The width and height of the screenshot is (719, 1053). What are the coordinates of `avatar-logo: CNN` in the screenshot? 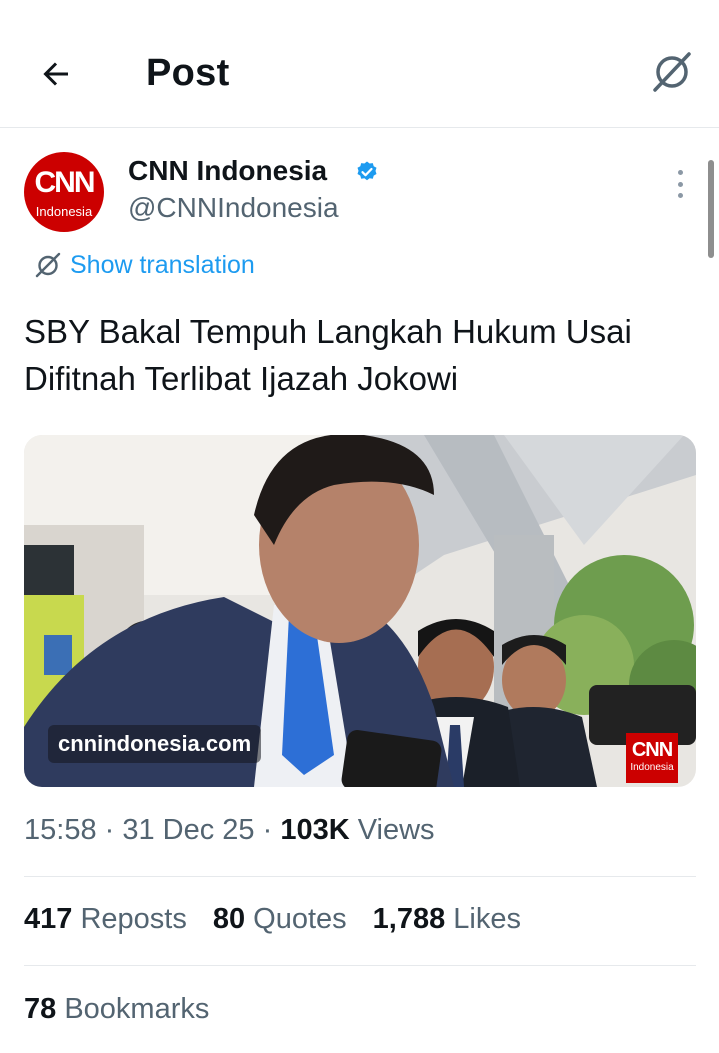 It's located at (65, 182).